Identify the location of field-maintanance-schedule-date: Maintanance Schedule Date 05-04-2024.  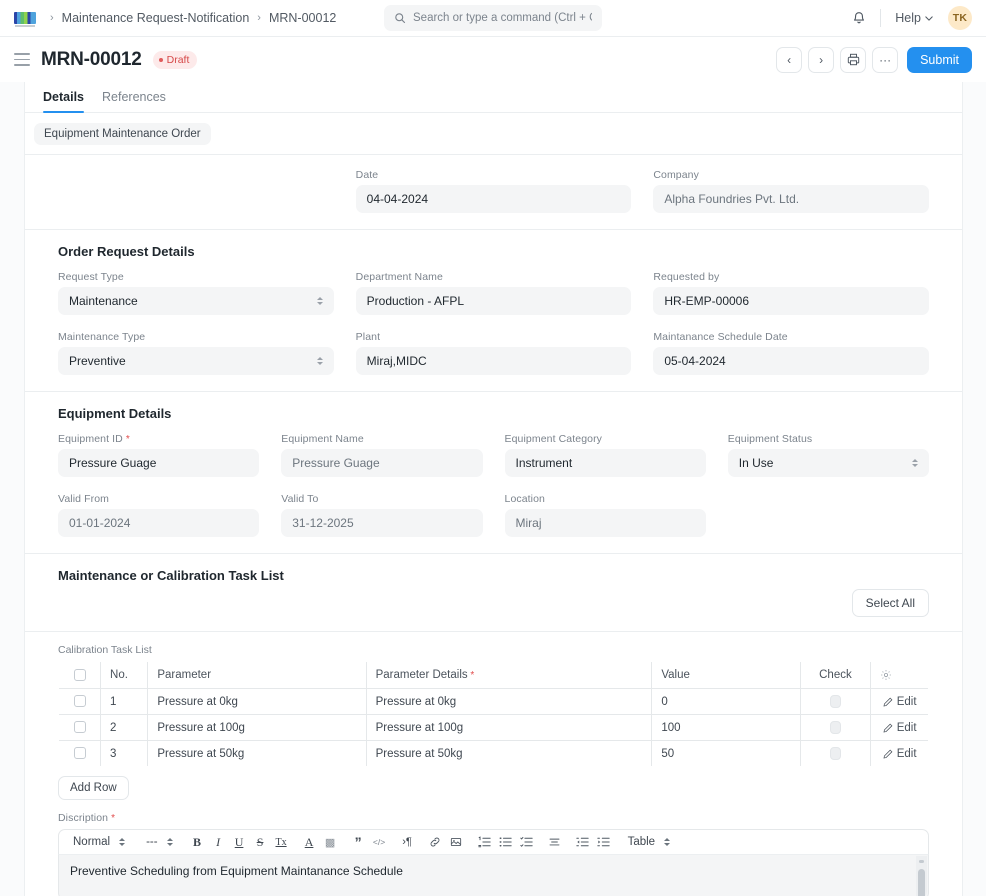
(791, 353).